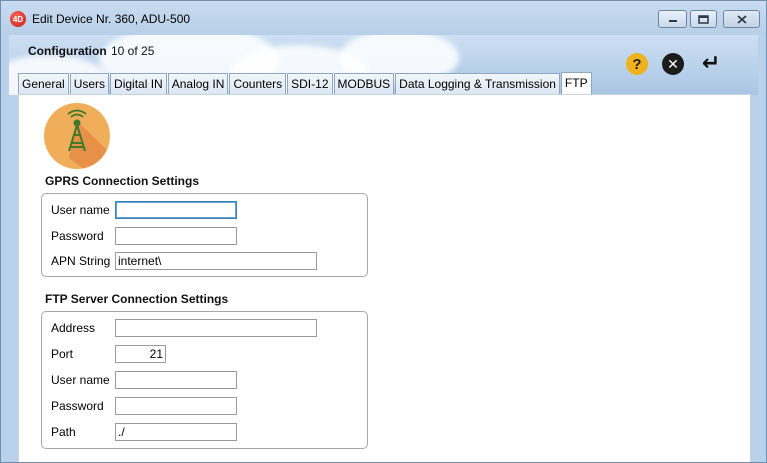  What do you see at coordinates (477, 83) in the screenshot?
I see `tab-data-logging: Data Logging & Transmission` at bounding box center [477, 83].